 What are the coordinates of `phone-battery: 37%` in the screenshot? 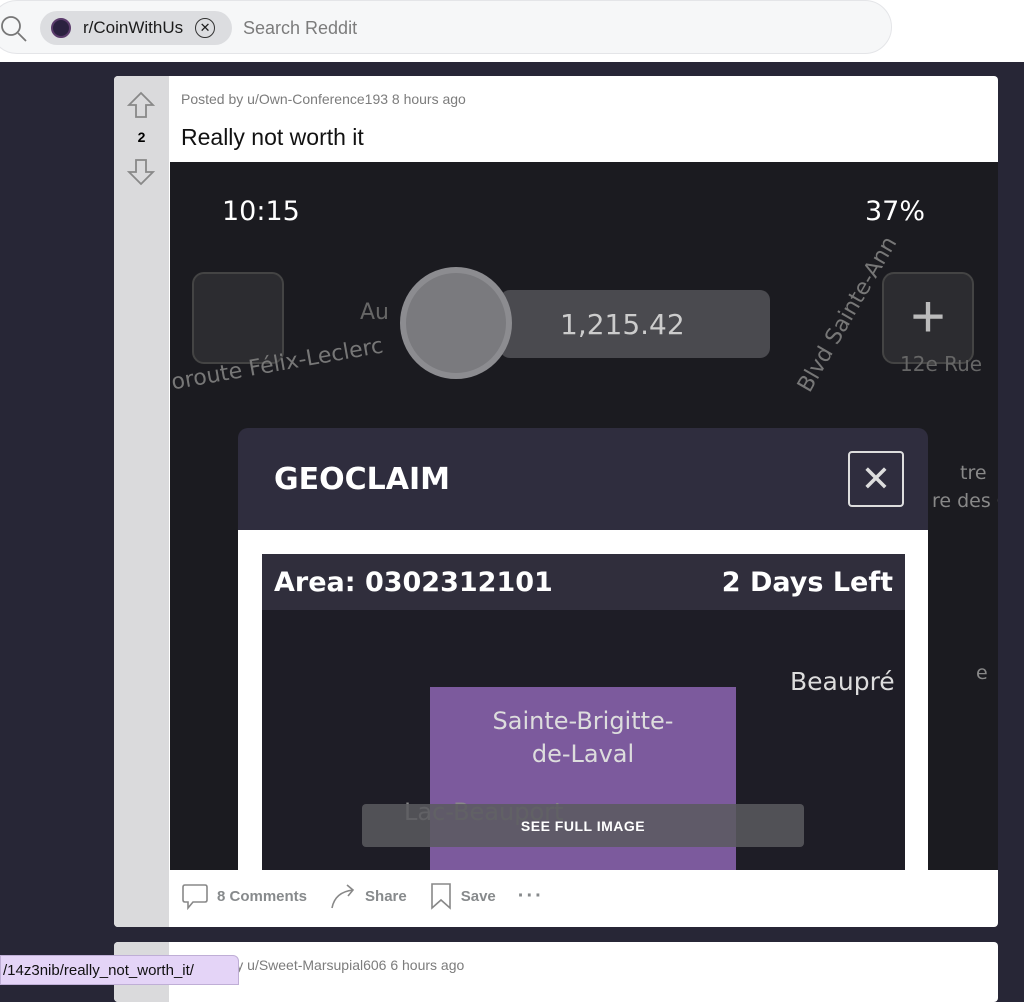 It's located at (895, 211).